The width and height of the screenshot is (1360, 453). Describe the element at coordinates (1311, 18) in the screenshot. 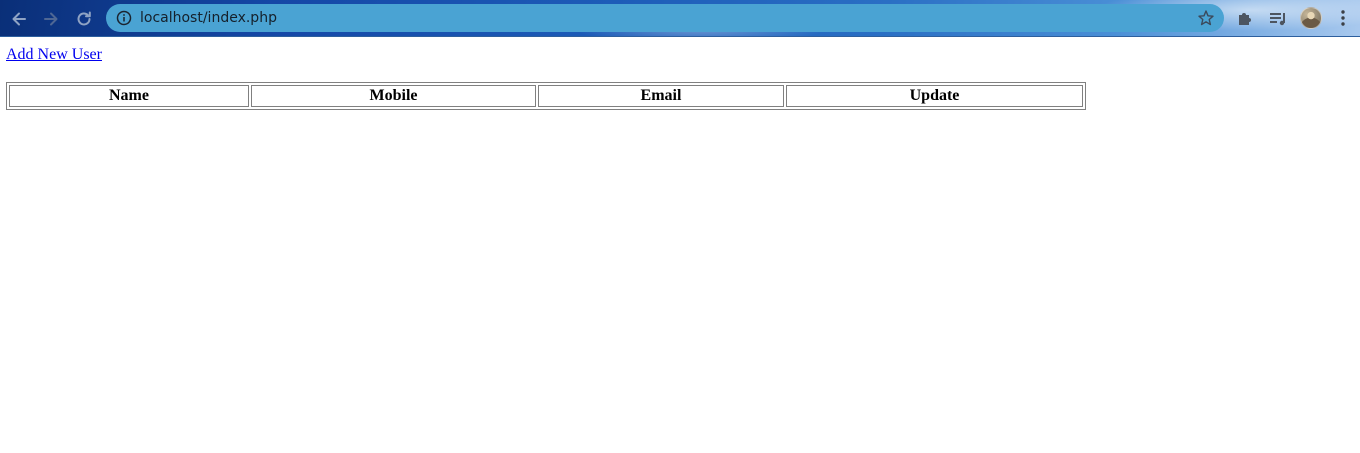

I see `avatar` at that location.